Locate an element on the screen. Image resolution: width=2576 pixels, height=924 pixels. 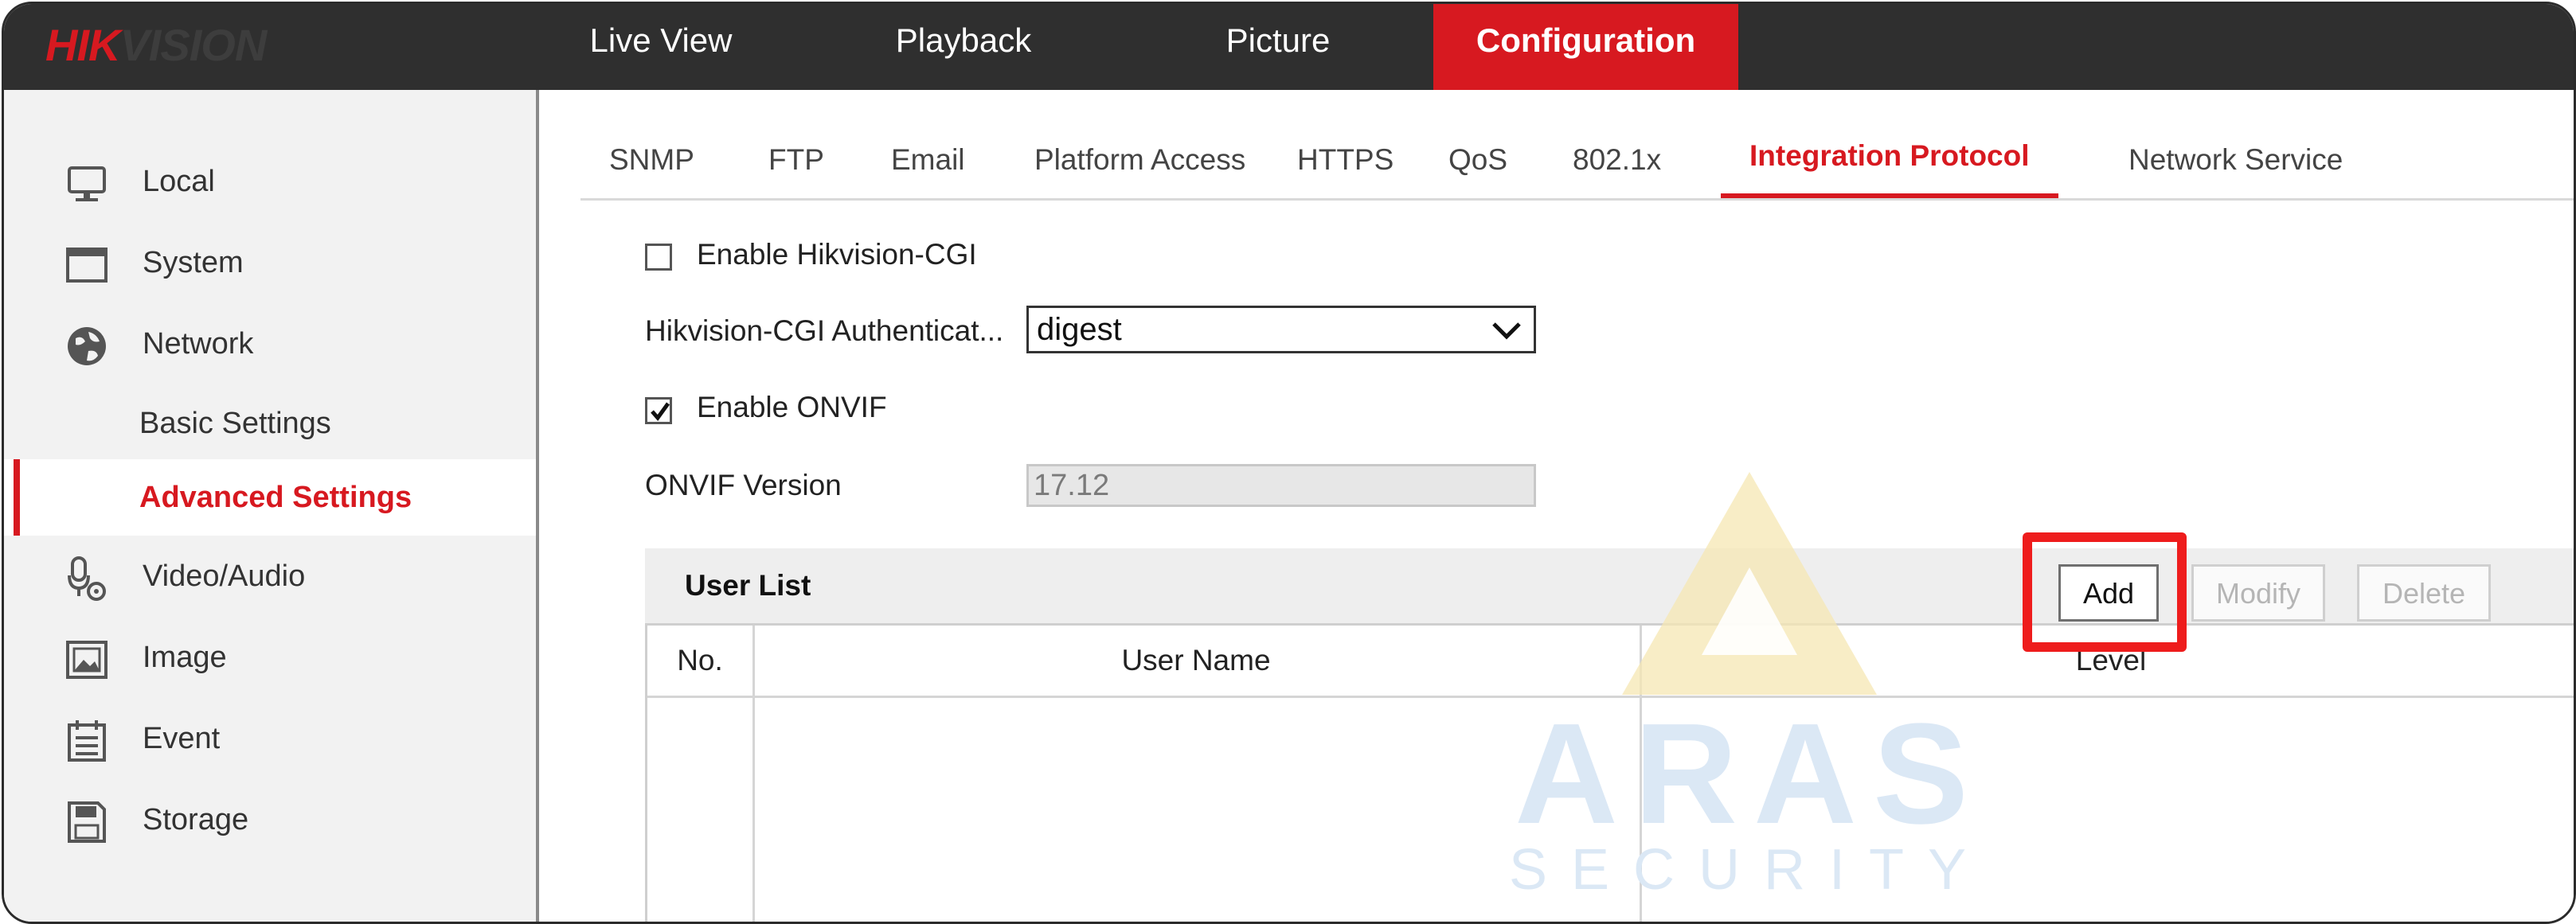
onvif-version-value: 17.12 is located at coordinates (1072, 485).